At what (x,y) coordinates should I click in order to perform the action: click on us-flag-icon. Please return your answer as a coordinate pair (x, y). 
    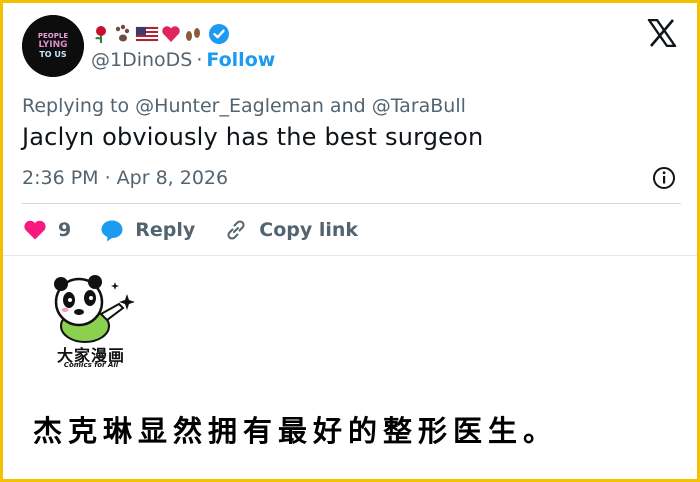
    Looking at the image, I should click on (147, 34).